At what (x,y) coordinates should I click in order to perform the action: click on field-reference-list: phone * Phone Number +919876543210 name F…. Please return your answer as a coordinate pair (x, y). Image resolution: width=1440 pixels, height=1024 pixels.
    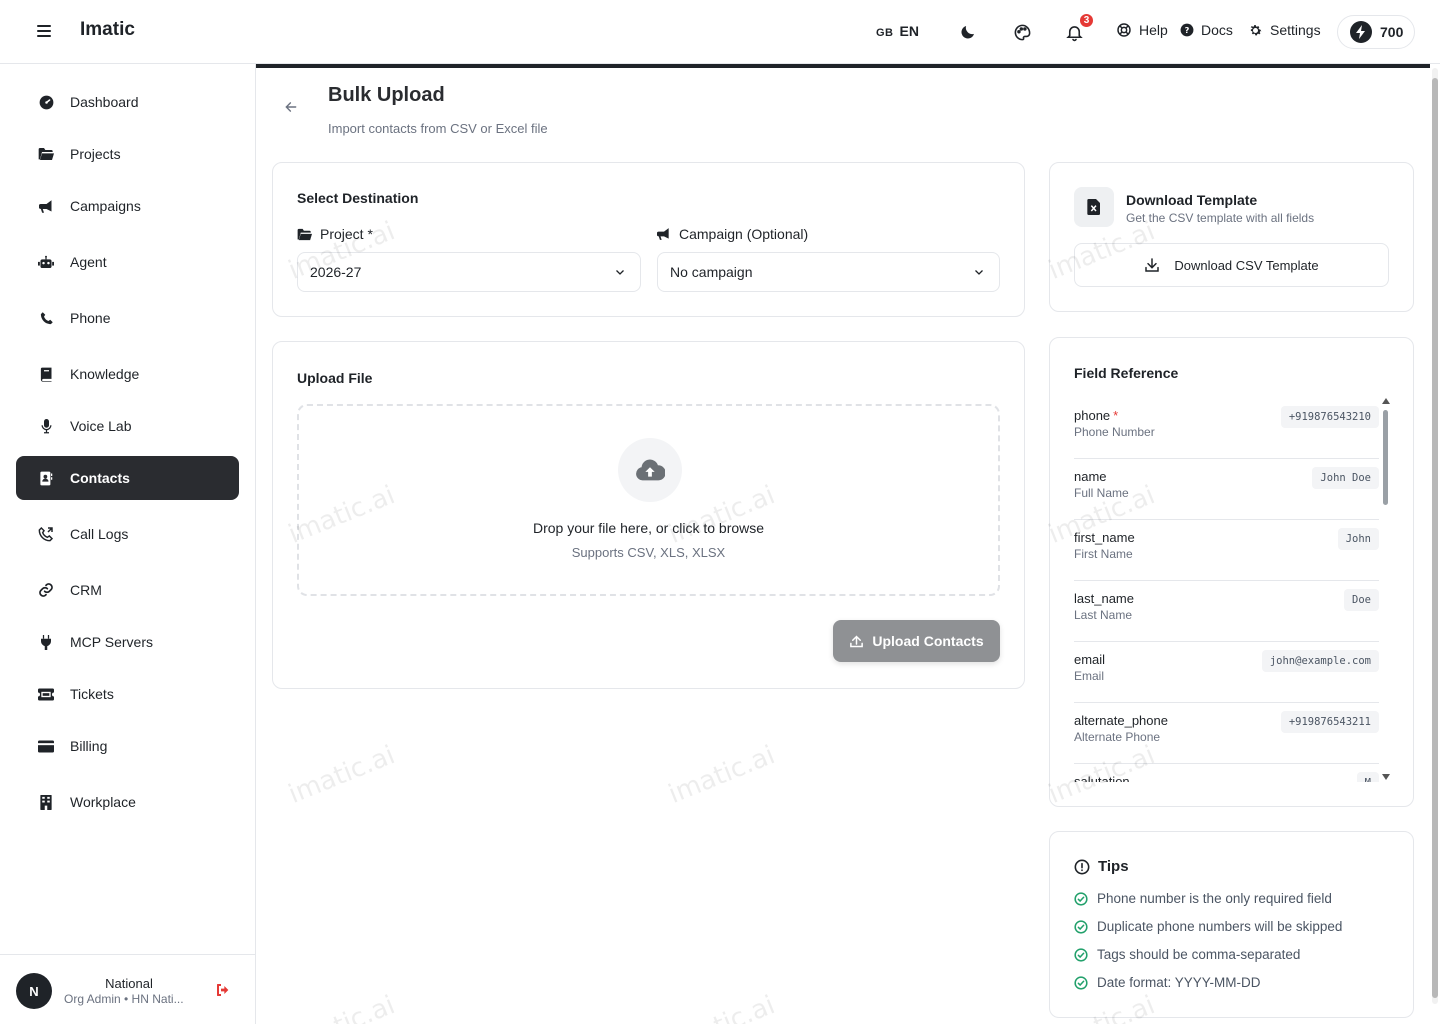
    Looking at the image, I should click on (1226, 590).